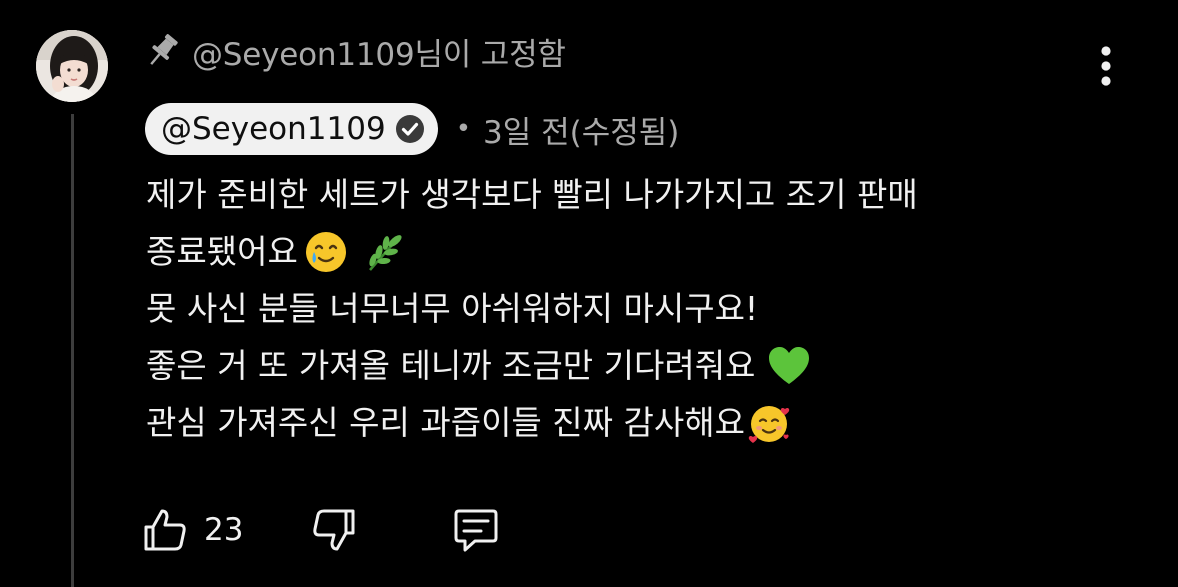 The height and width of the screenshot is (587, 1178). What do you see at coordinates (451, 365) in the screenshot?
I see `comment-line-text: 좋은 거 또 가져올 테니까 조금만 기다려줘요` at bounding box center [451, 365].